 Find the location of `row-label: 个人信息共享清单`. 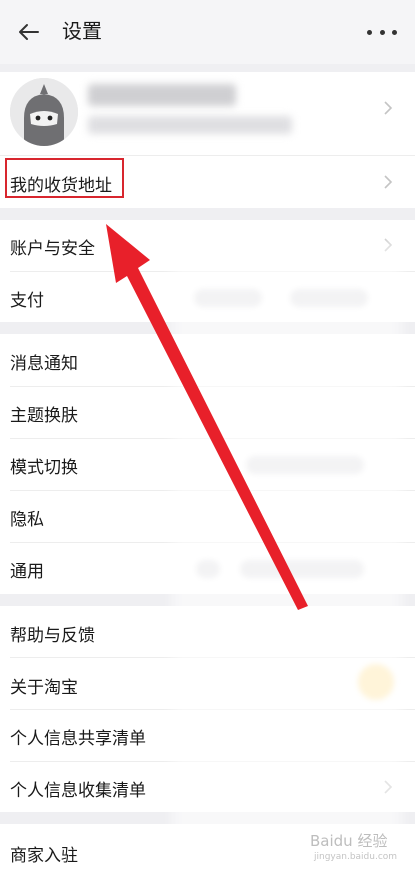

row-label: 个人信息共享清单 is located at coordinates (78, 738).